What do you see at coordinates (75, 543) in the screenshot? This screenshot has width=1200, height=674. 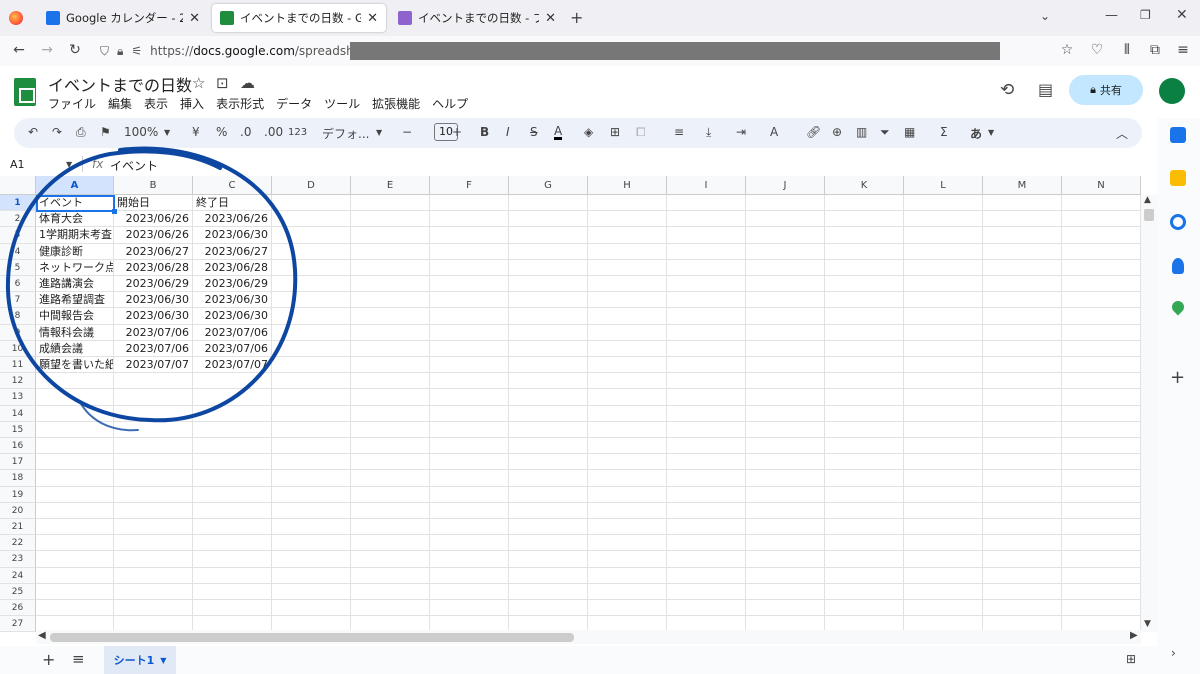 I see `cell-a22` at bounding box center [75, 543].